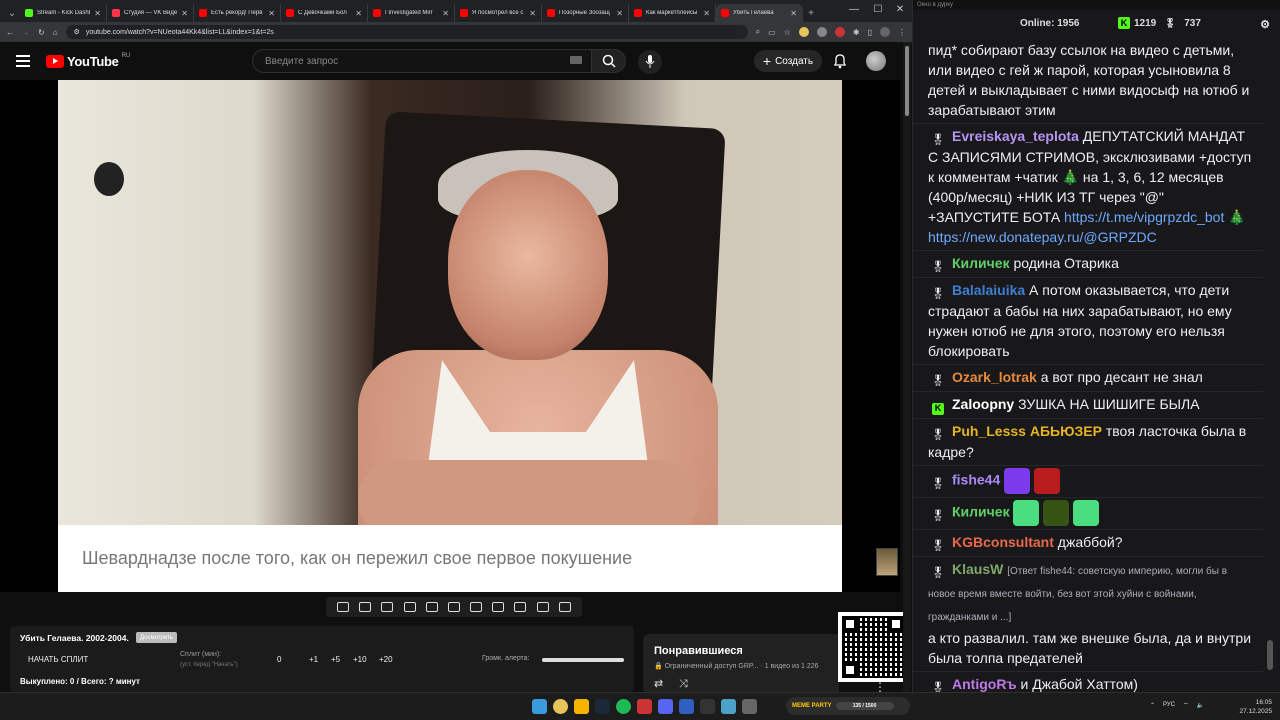  Describe the element at coordinates (854, 9) in the screenshot. I see `minimize-icon: —` at that location.